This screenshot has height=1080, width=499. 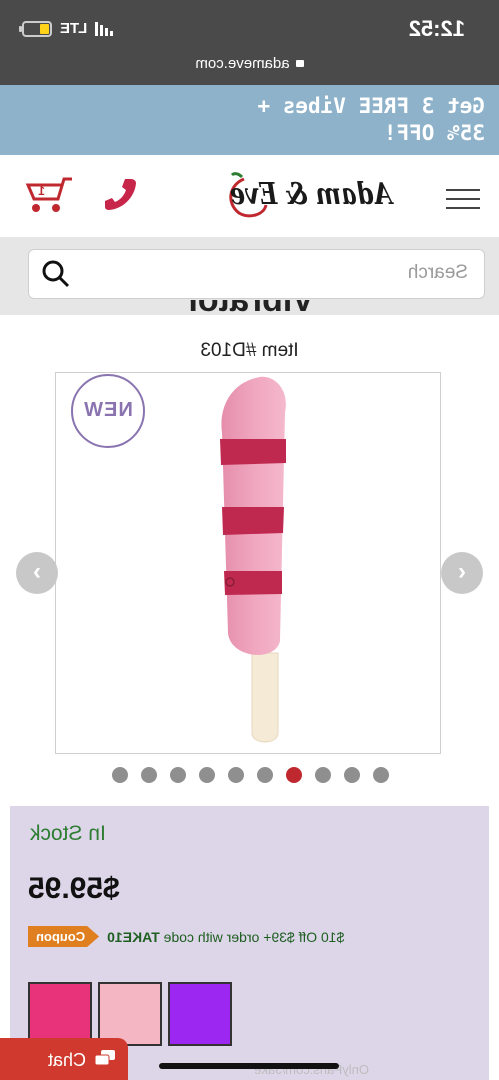 I want to click on chevron-left-icon: ‹, so click(x=462, y=571).